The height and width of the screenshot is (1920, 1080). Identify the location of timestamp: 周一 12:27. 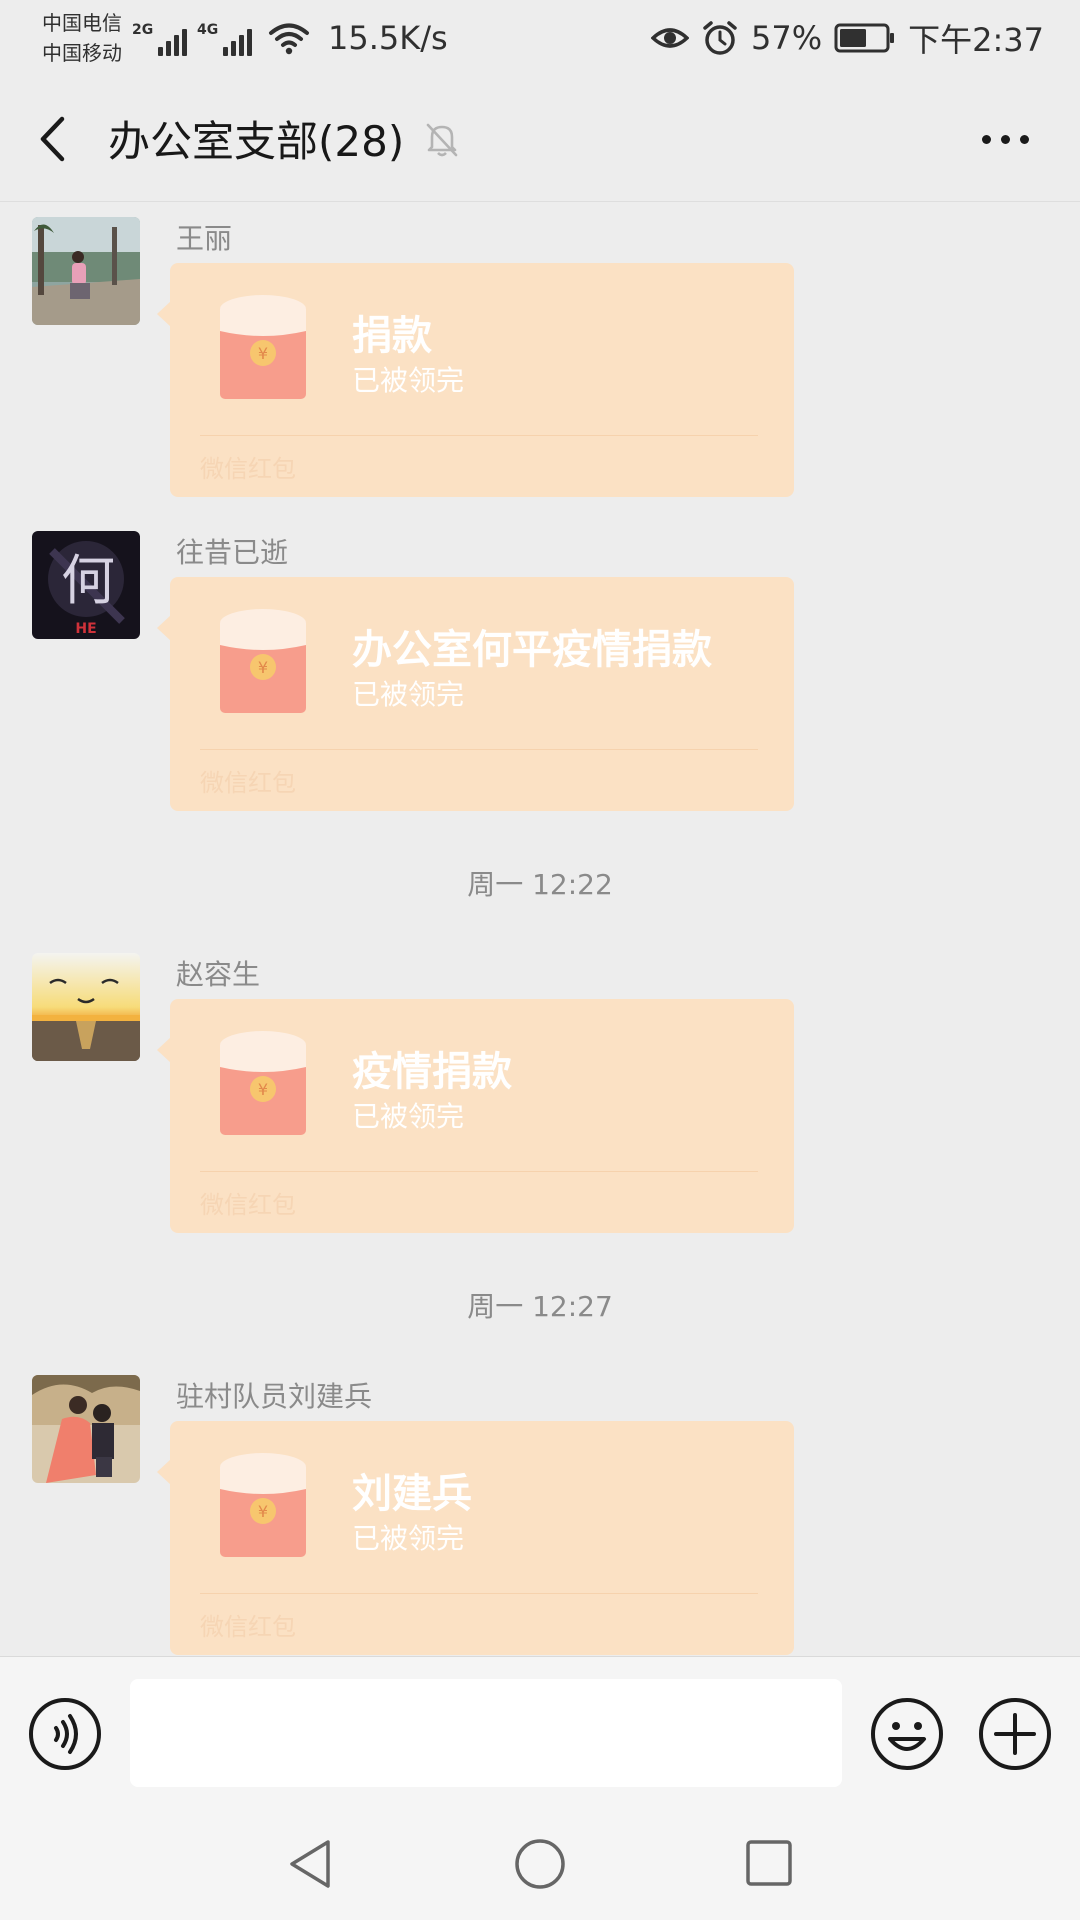
(540, 1306).